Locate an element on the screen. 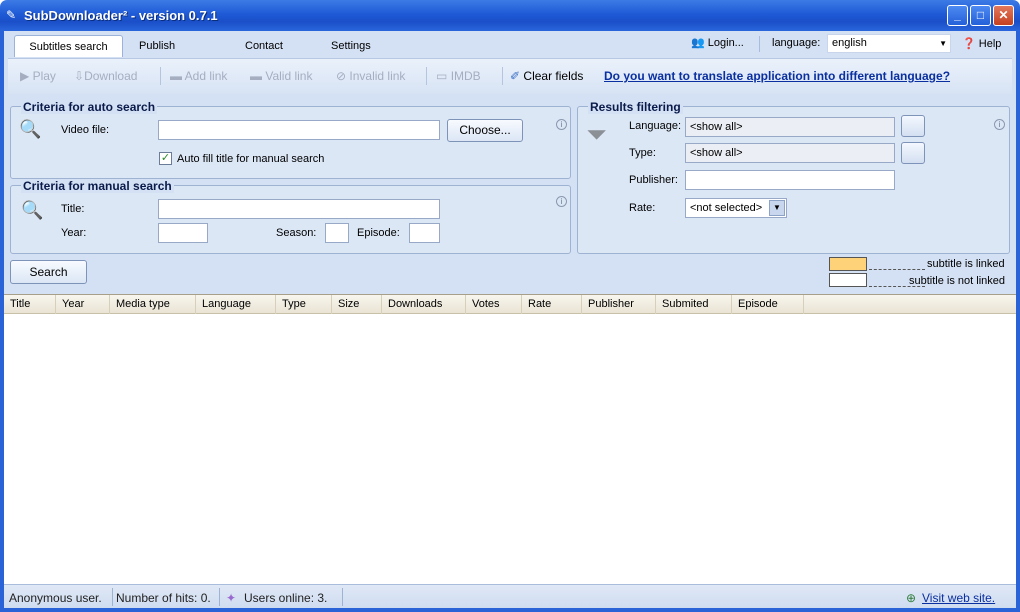  season-input is located at coordinates (337, 233).